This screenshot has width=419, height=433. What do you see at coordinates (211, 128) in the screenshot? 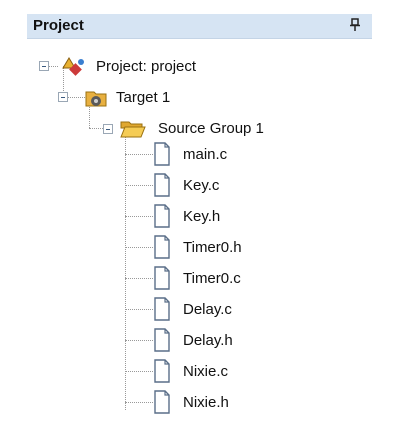
I see `tree-node-label: Source Group 1` at bounding box center [211, 128].